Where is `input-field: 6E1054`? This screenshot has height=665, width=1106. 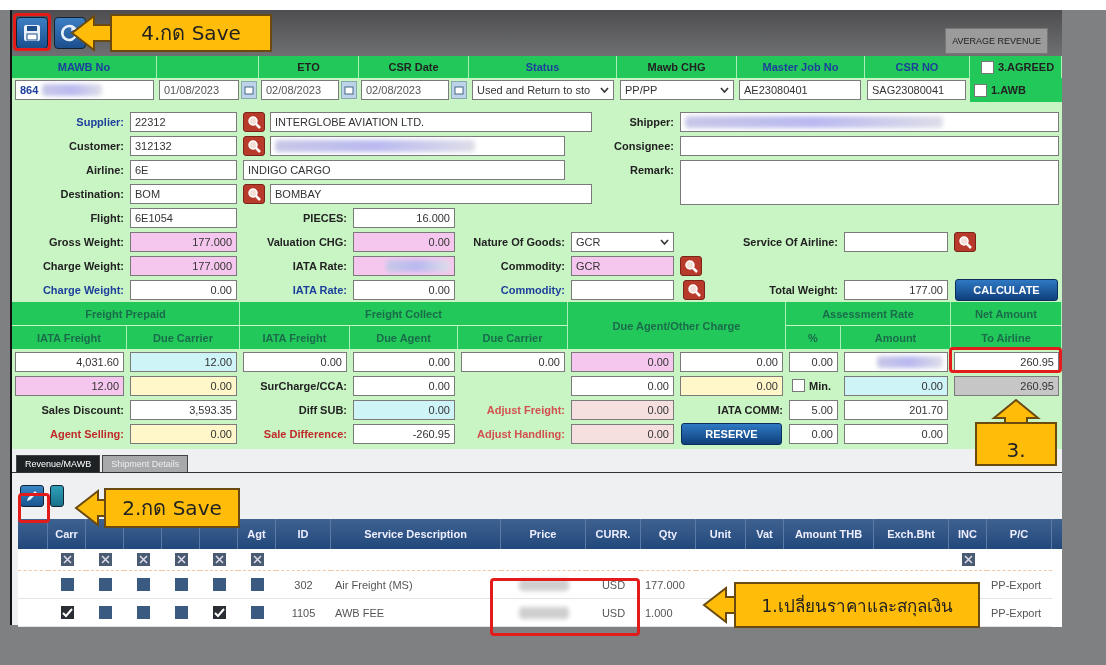
input-field: 6E1054 is located at coordinates (183, 217).